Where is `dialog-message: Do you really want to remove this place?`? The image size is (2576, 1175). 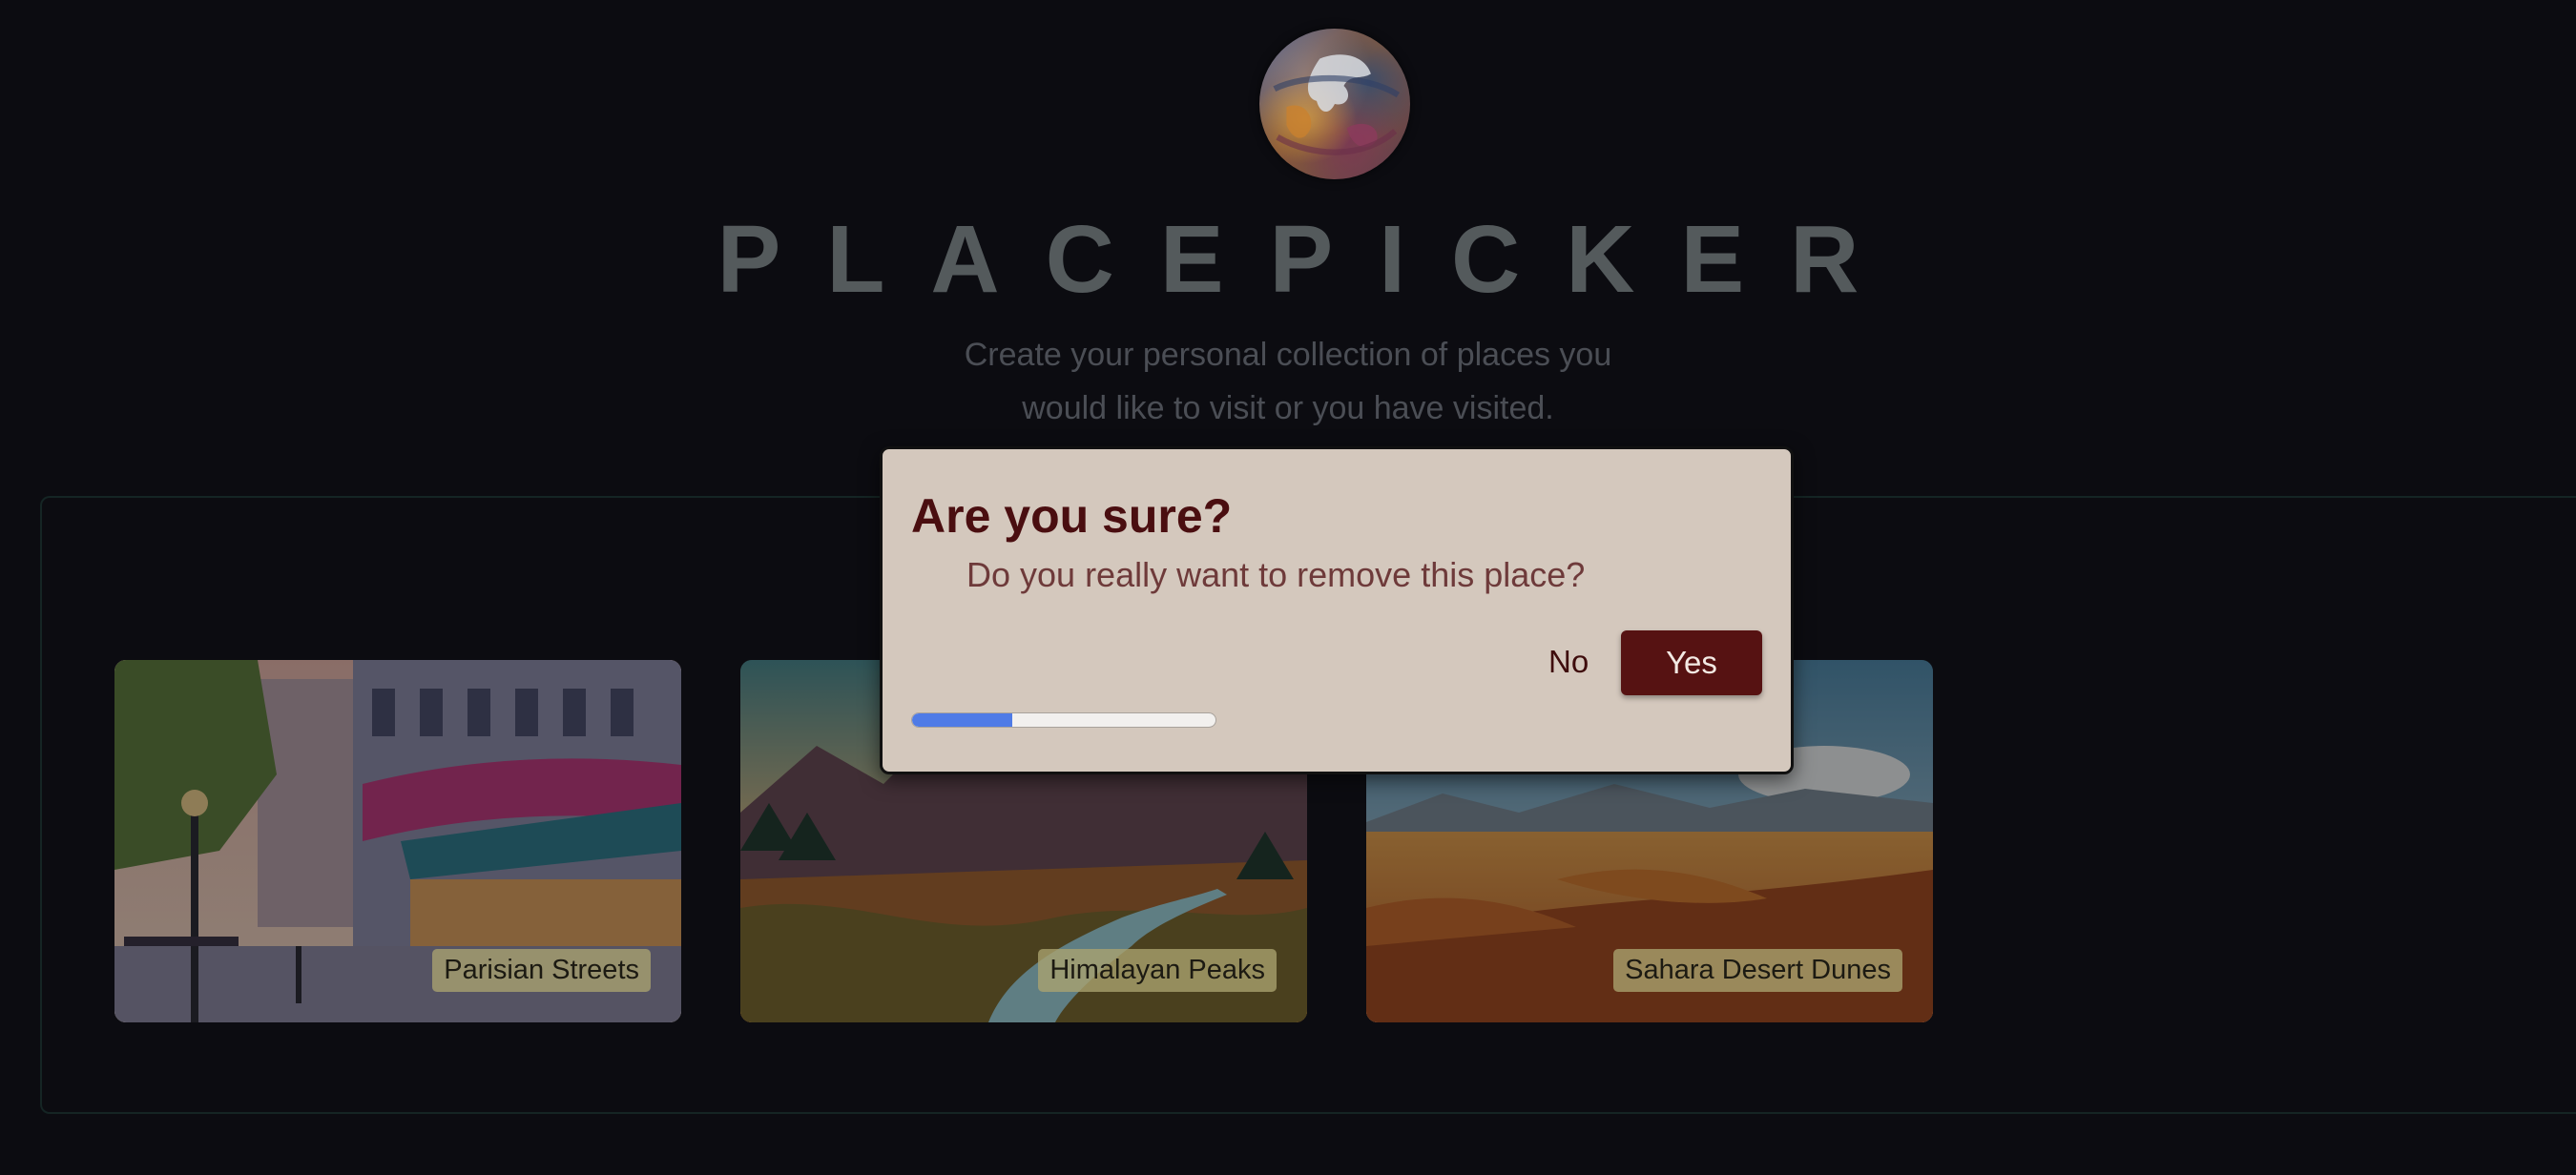 dialog-message: Do you really want to remove this place? is located at coordinates (1276, 574).